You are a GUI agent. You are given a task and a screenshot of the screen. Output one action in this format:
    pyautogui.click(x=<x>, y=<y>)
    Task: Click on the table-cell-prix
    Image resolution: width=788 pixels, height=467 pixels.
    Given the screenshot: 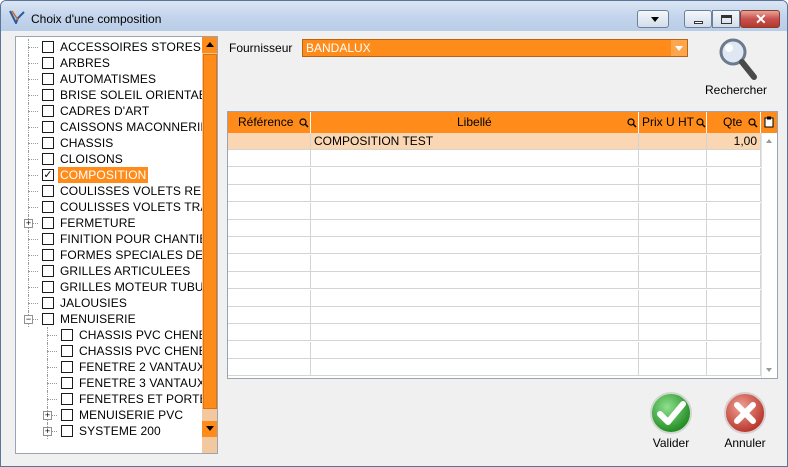 What is the action you would take?
    pyautogui.click(x=673, y=176)
    